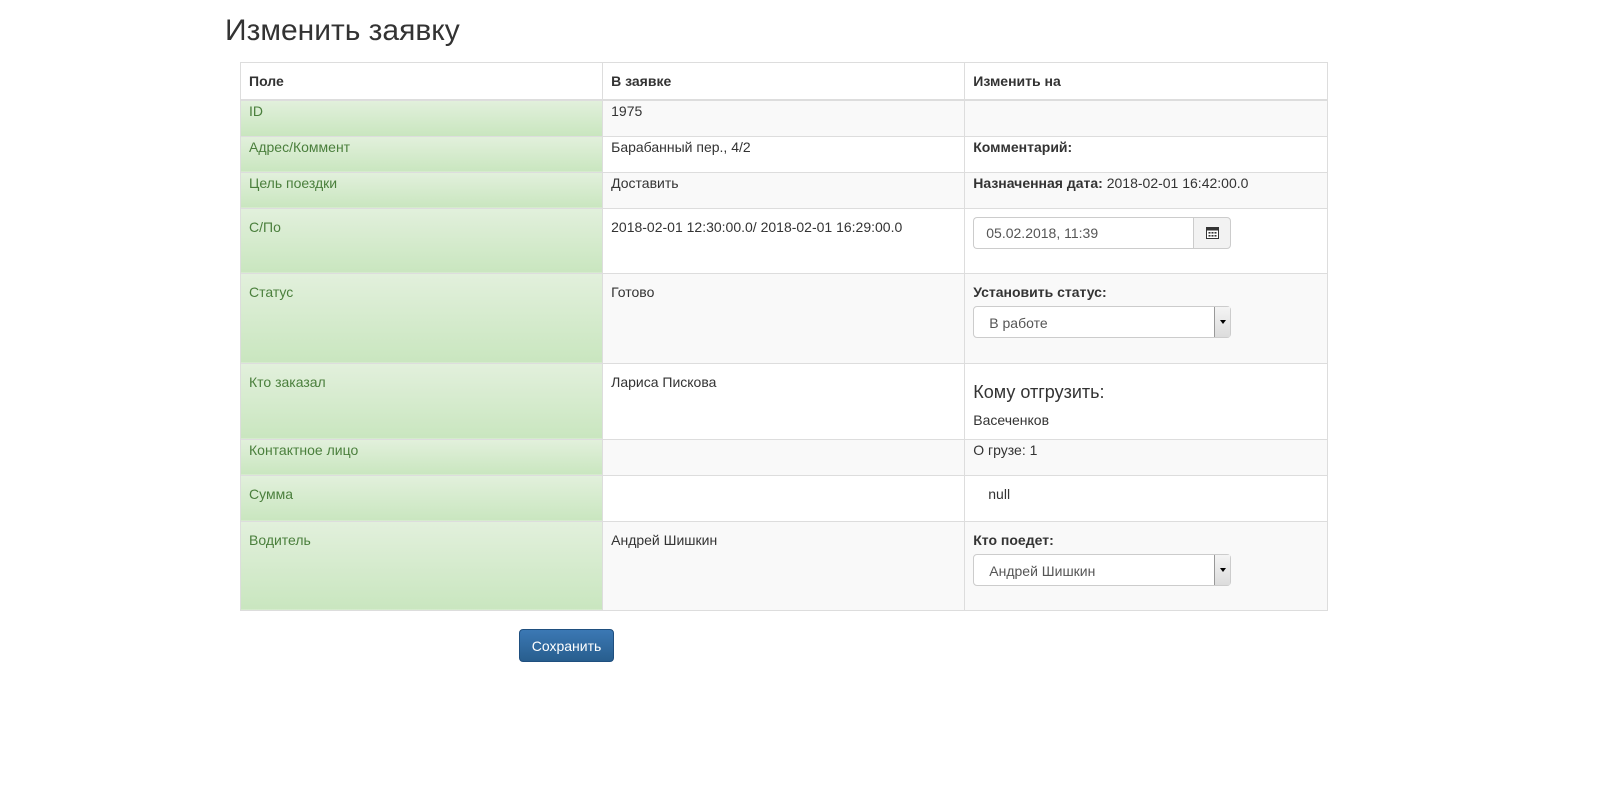 This screenshot has height=786, width=1600. I want to click on table-header-row: Поле В заявке Изменить на, so click(783, 81).